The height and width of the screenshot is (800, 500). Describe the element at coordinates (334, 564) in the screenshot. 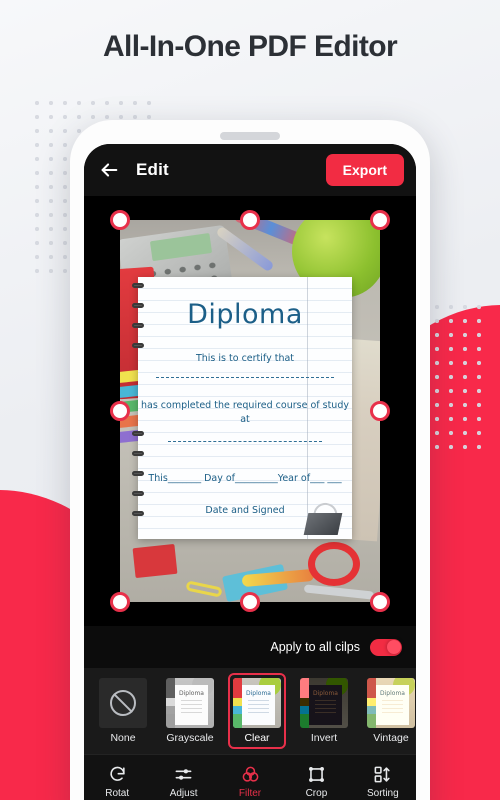

I see `red-ring-object` at that location.